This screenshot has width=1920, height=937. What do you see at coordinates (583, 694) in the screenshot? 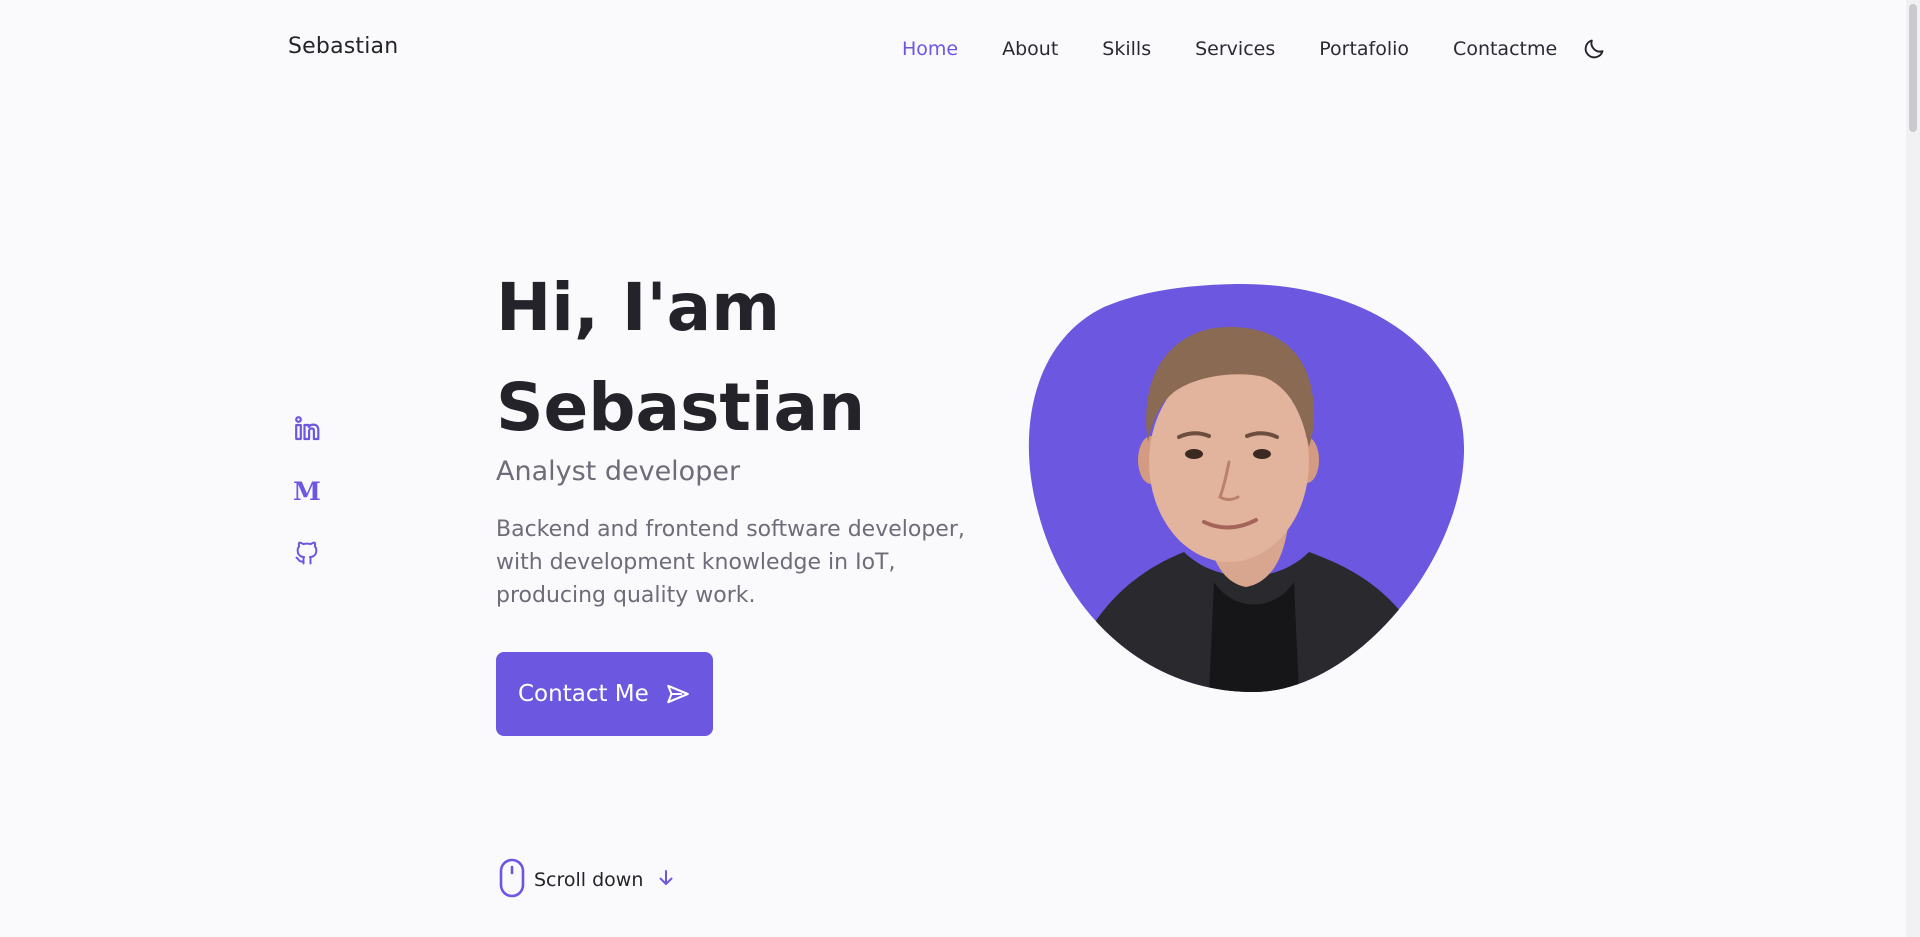
I see `contact-me-label: Contact Me` at bounding box center [583, 694].